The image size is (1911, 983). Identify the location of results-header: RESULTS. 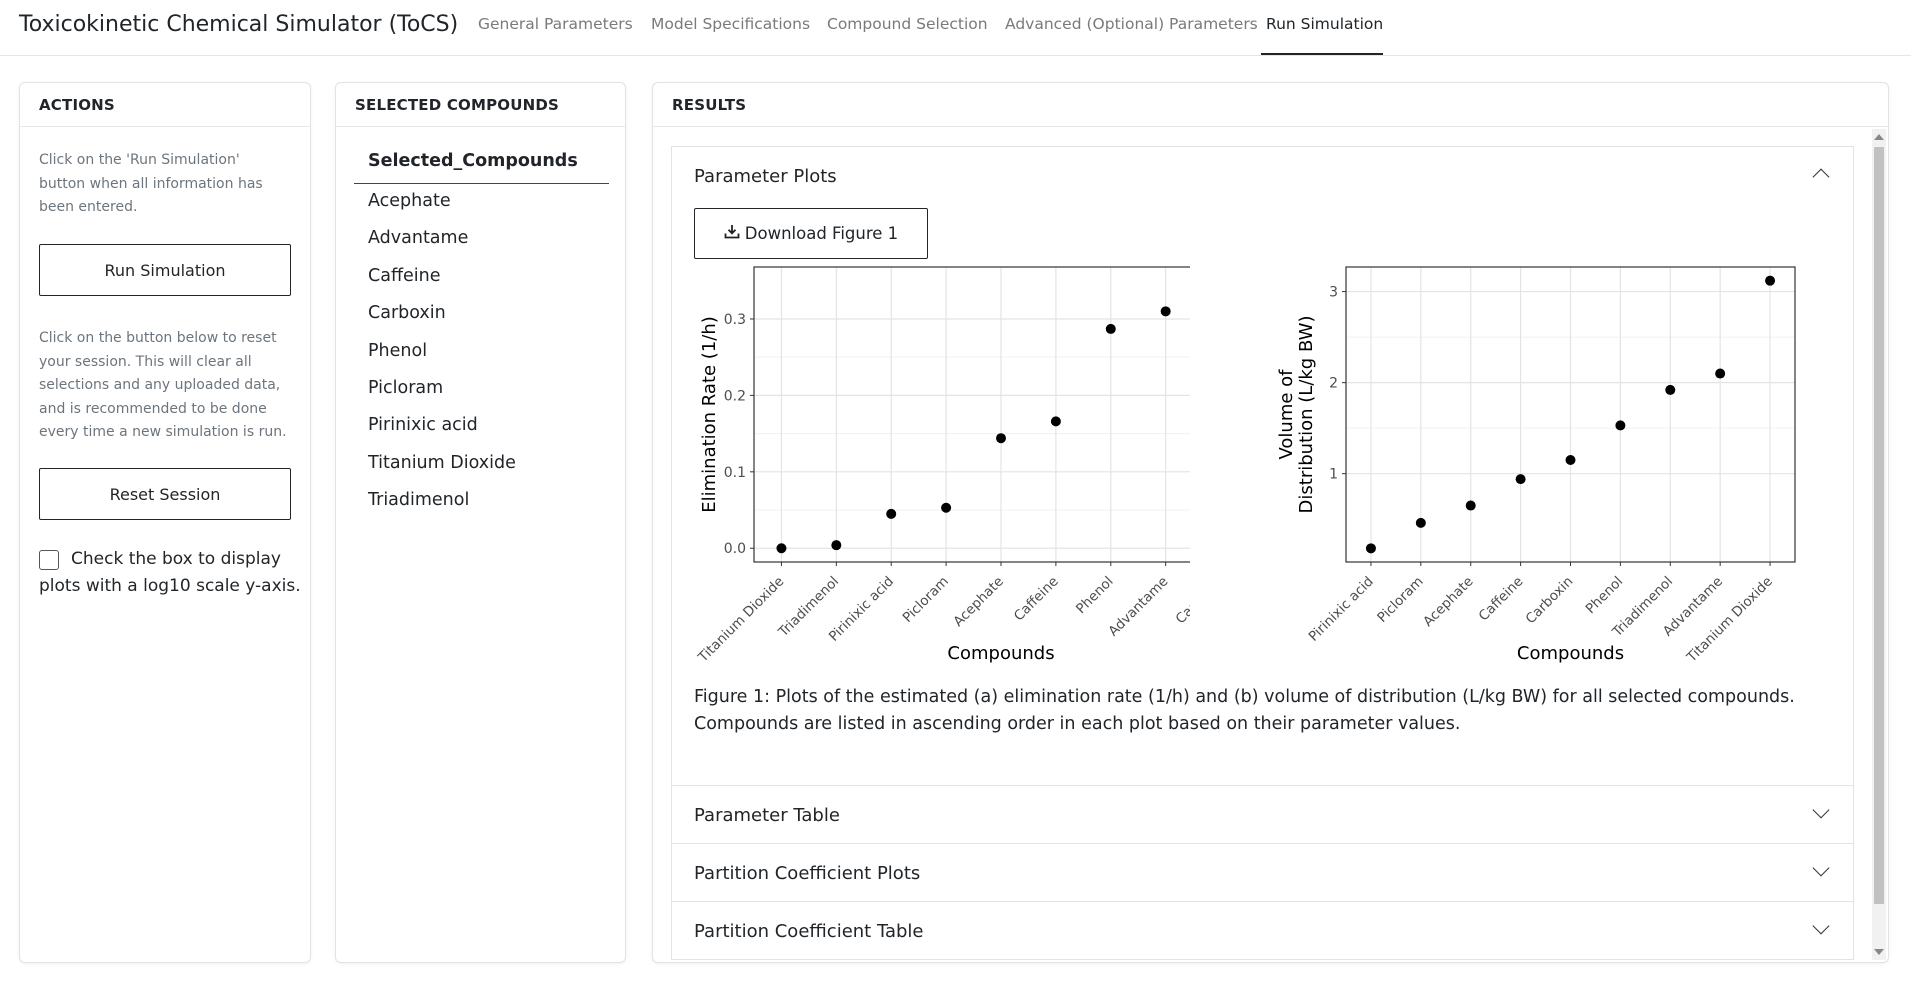
(1270, 105).